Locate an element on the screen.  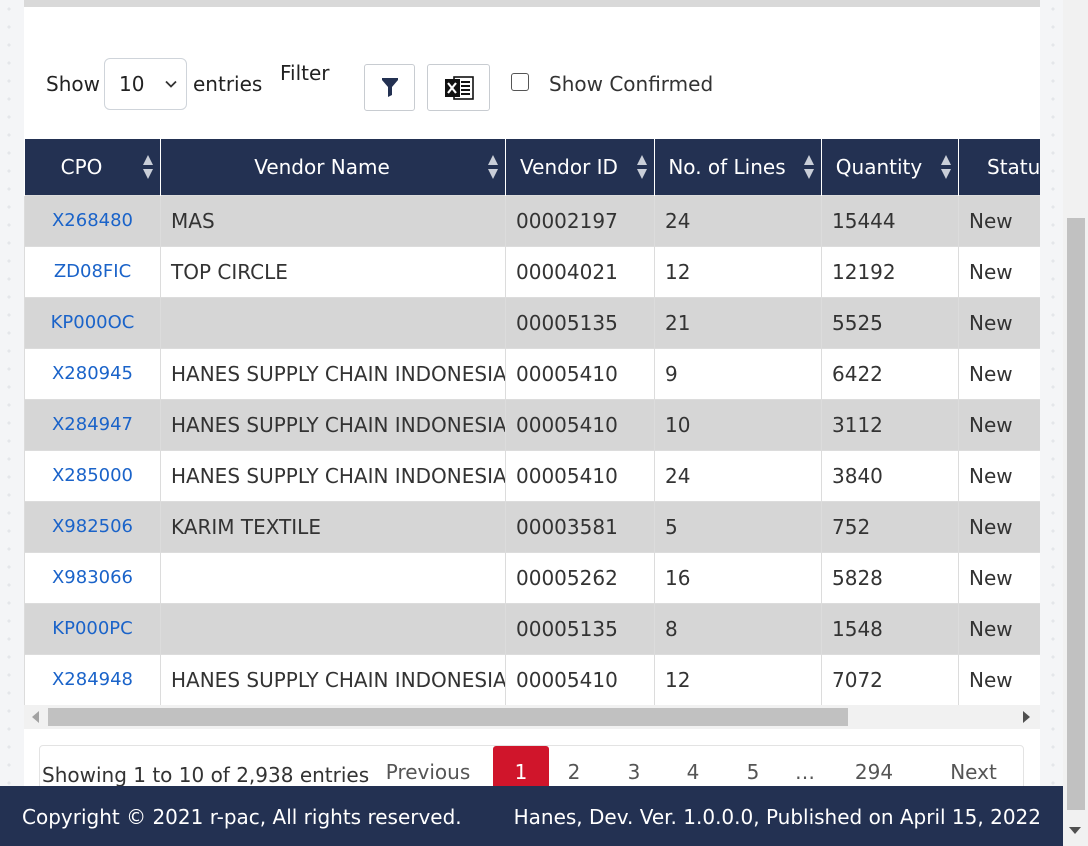
quantity-cell: 12192 is located at coordinates (890, 271).